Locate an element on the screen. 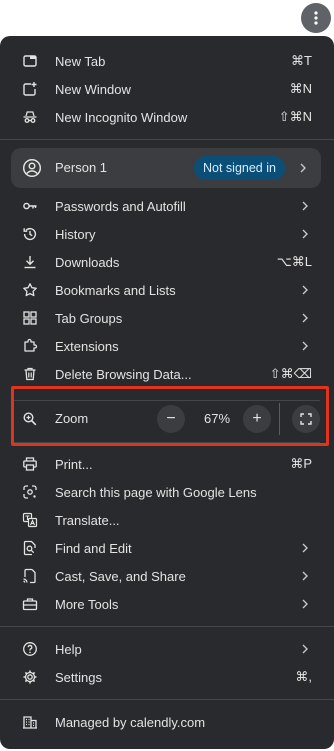 The width and height of the screenshot is (334, 751). menu-item-cast-save-share: Cast, Save, and Share is located at coordinates (167, 576).